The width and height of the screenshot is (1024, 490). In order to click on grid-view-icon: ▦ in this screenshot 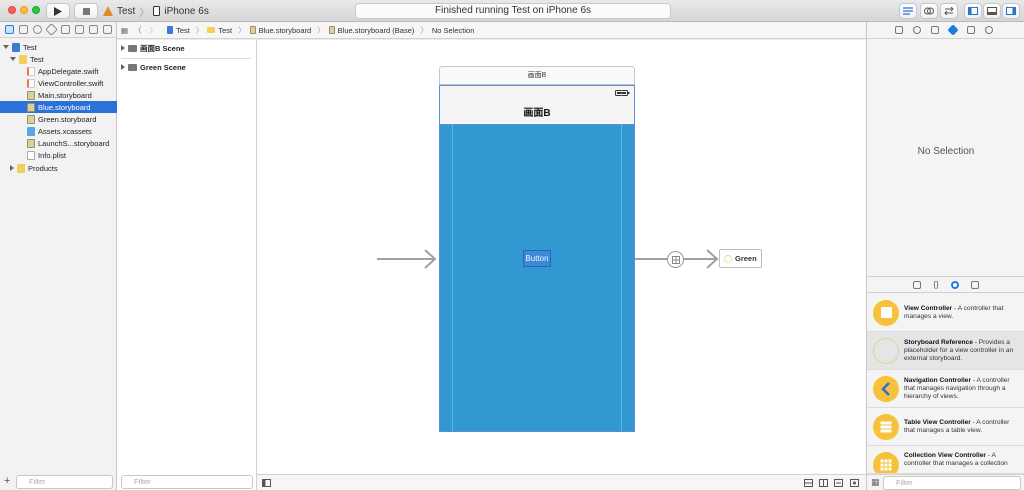, I will do `click(875, 482)`.